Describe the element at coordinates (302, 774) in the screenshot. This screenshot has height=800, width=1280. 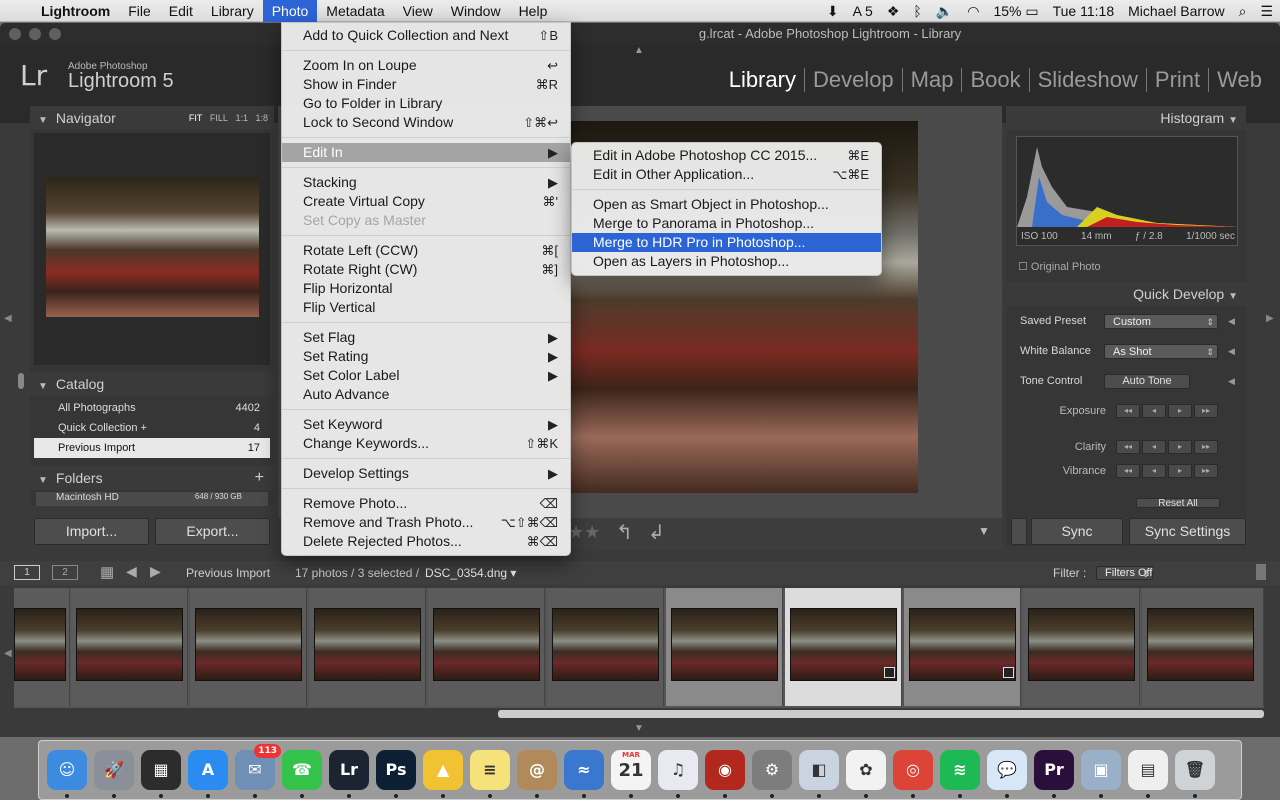
I see `facetime-dock-icon: ☎` at that location.